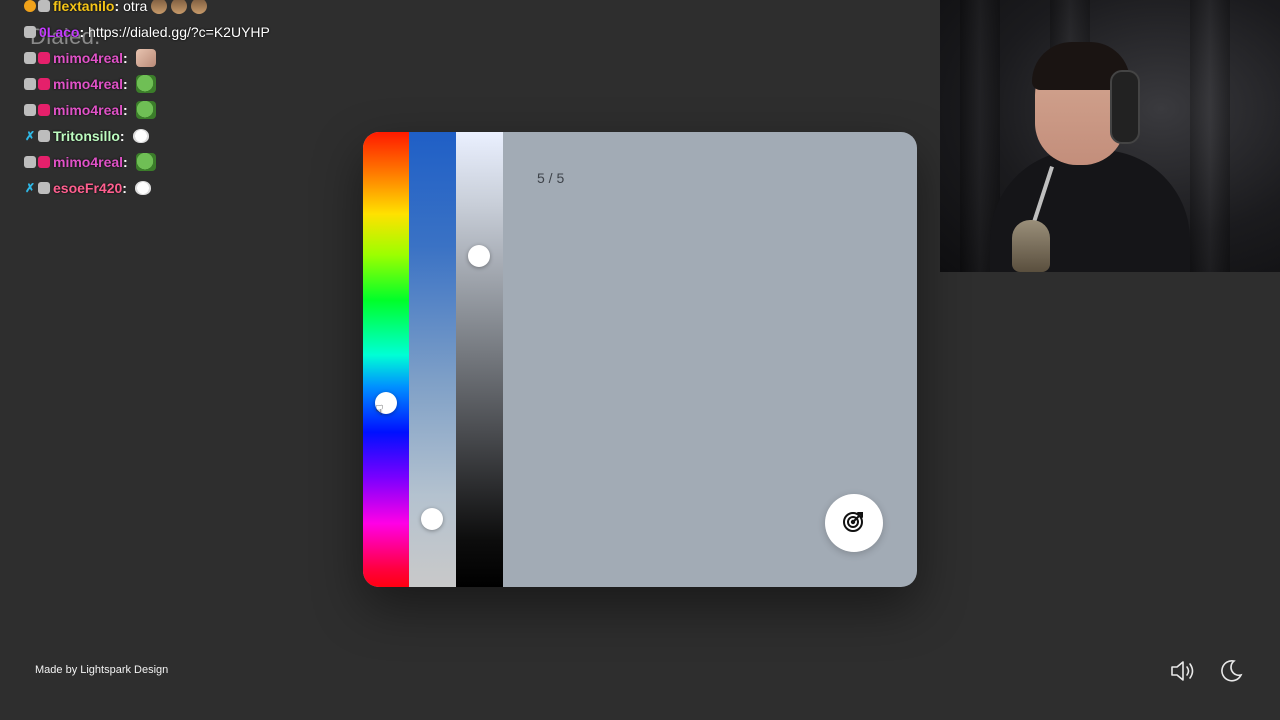 This screenshot has height=720, width=1280. What do you see at coordinates (479, 256) in the screenshot?
I see `lightness-slider-handle` at bounding box center [479, 256].